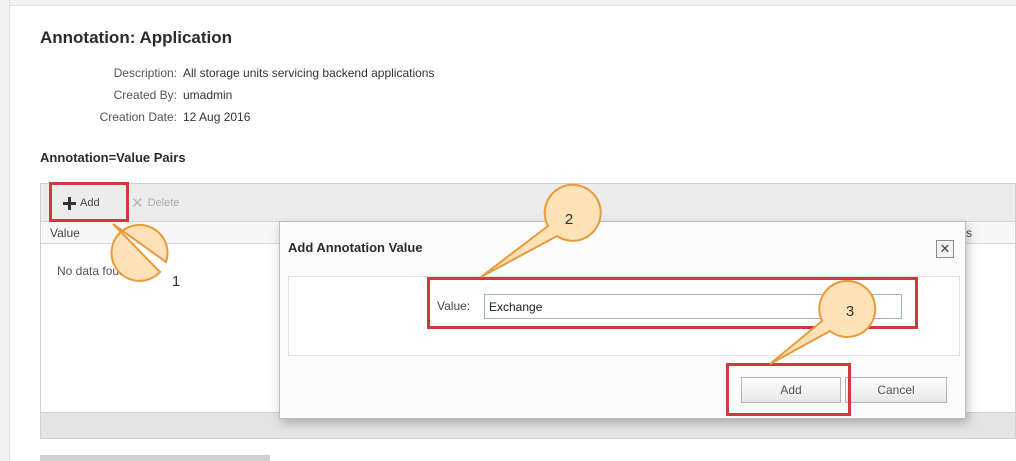  I want to click on callout-1-number: 1, so click(176, 281).